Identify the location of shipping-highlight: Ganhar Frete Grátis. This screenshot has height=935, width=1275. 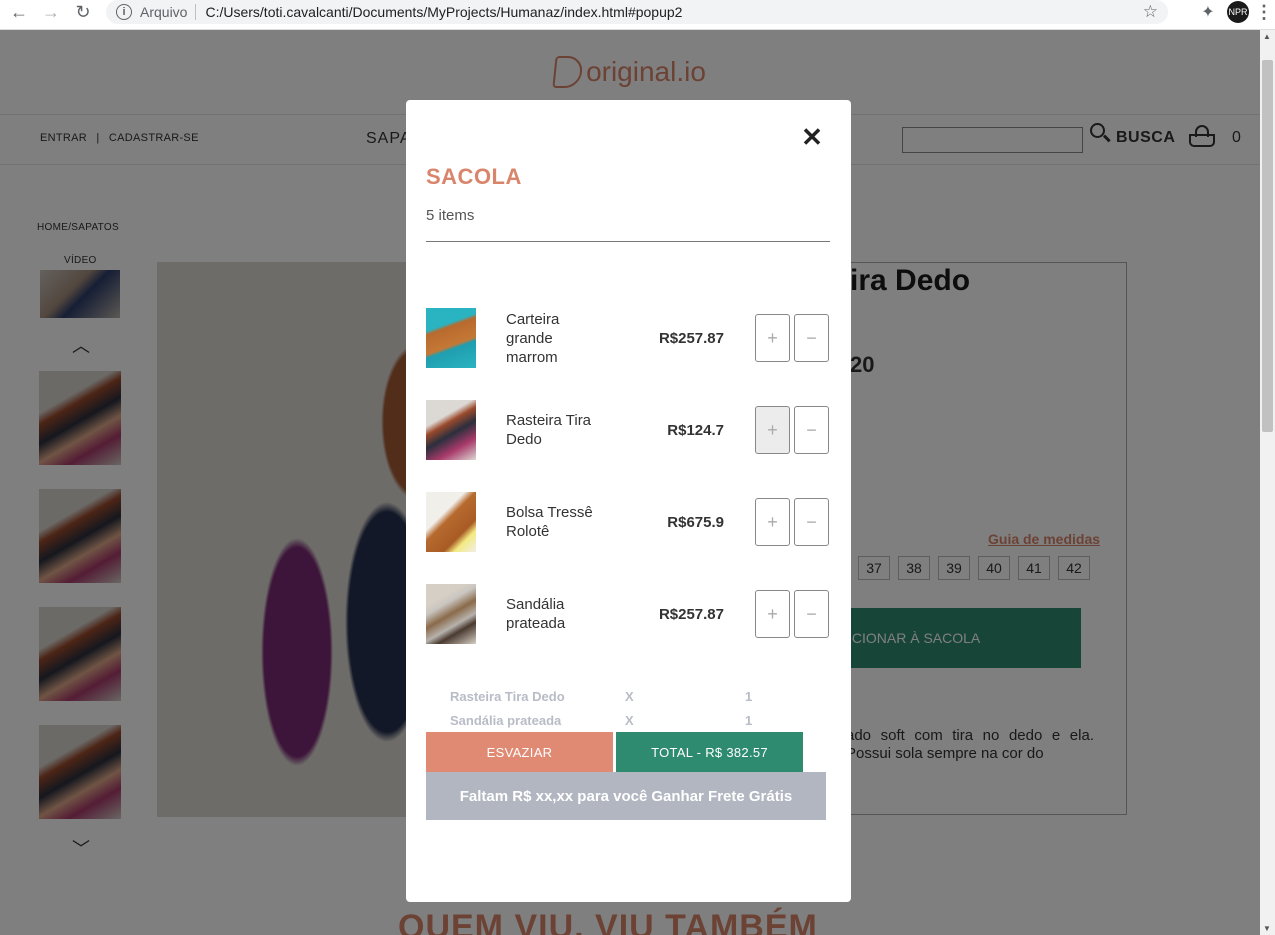
(722, 796).